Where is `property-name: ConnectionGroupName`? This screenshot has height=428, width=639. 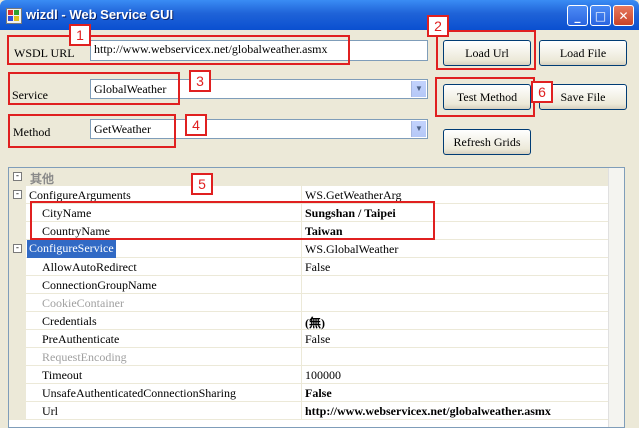 property-name: ConnectionGroupName is located at coordinates (99, 285).